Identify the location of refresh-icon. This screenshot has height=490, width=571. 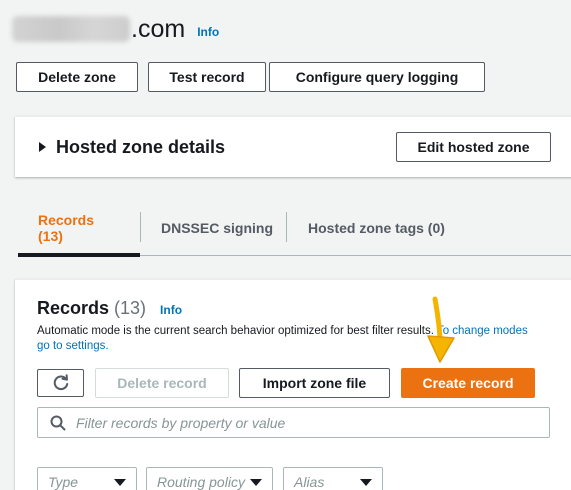
(60, 382).